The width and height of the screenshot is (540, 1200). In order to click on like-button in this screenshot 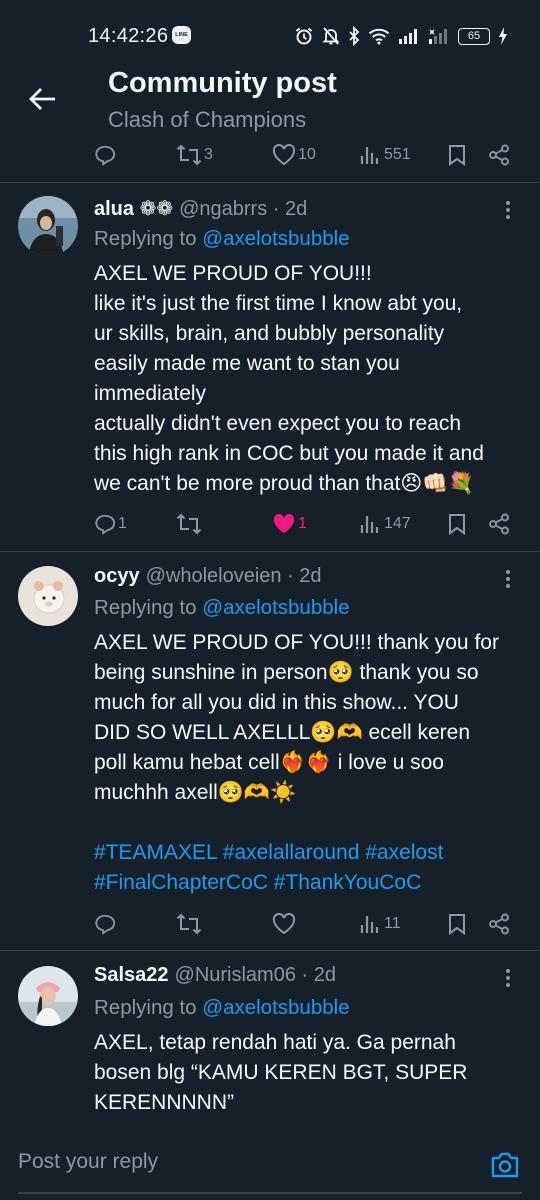, I will do `click(285, 924)`.